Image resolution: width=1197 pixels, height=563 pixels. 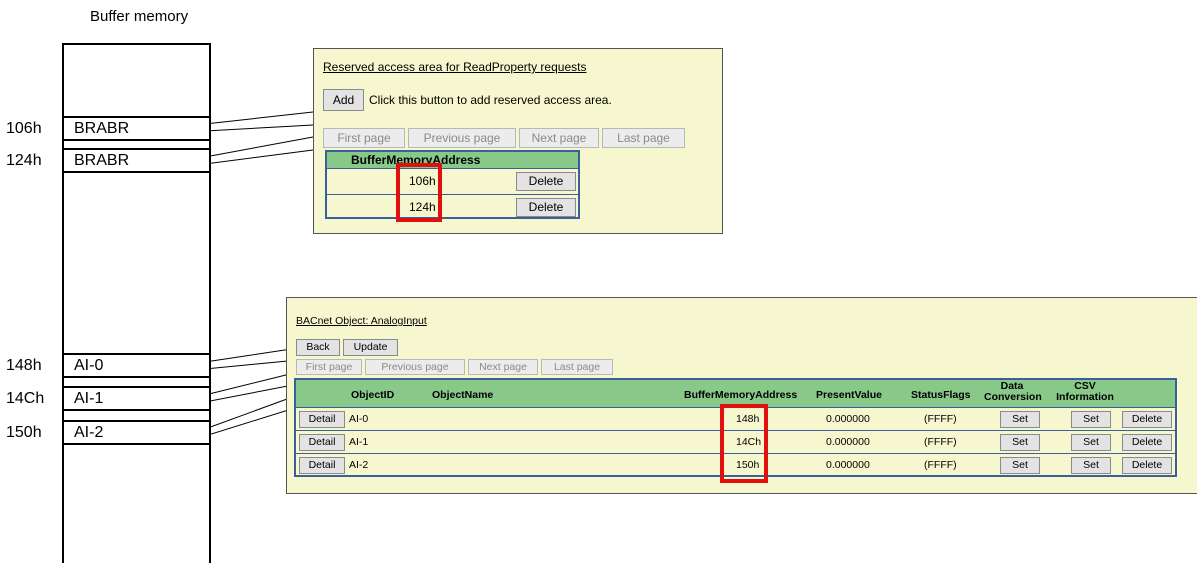 What do you see at coordinates (741, 395) in the screenshot?
I see `buffer-address-header: BufferMemoryAddress` at bounding box center [741, 395].